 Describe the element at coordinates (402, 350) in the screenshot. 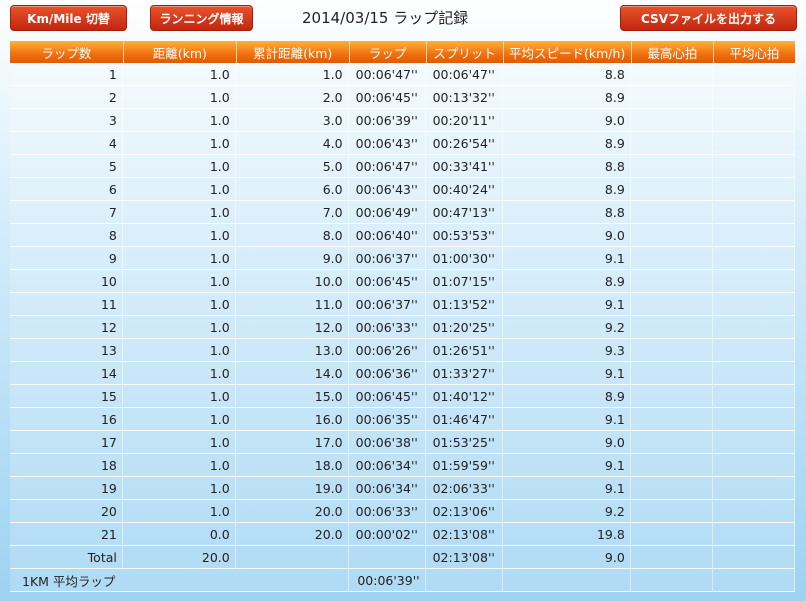

I see `table-row: 13 1.0 13.0 00:06'26'' 01:26'51'' 9.3` at that location.